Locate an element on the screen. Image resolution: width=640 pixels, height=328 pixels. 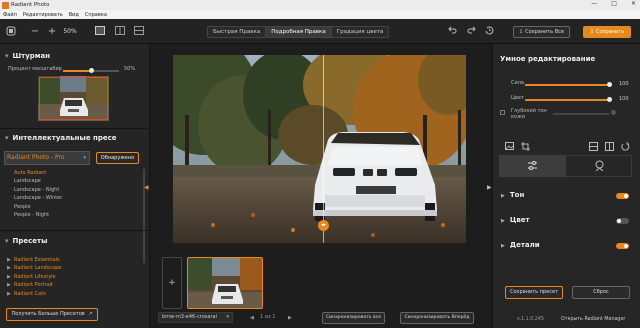
filmstrip-thumbnail is located at coordinates (225, 283).